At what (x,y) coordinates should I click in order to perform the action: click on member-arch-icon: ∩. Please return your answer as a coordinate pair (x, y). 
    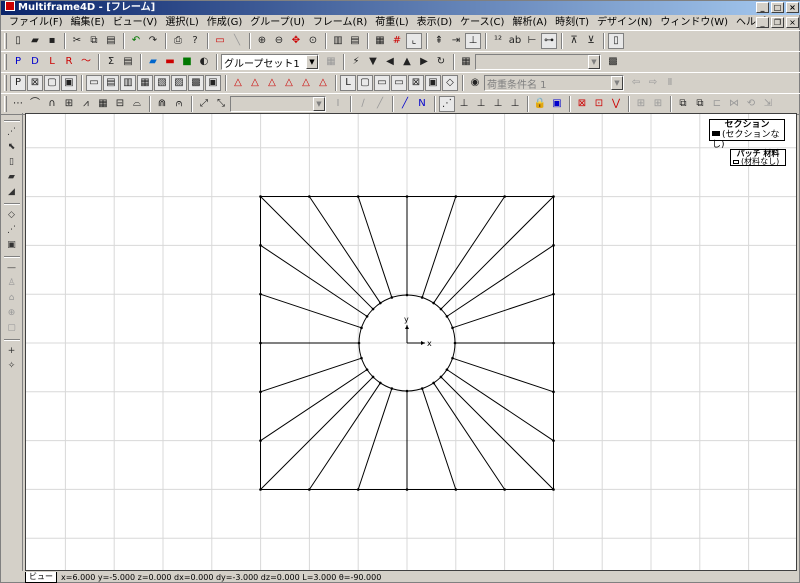
    Looking at the image, I should click on (52, 104).